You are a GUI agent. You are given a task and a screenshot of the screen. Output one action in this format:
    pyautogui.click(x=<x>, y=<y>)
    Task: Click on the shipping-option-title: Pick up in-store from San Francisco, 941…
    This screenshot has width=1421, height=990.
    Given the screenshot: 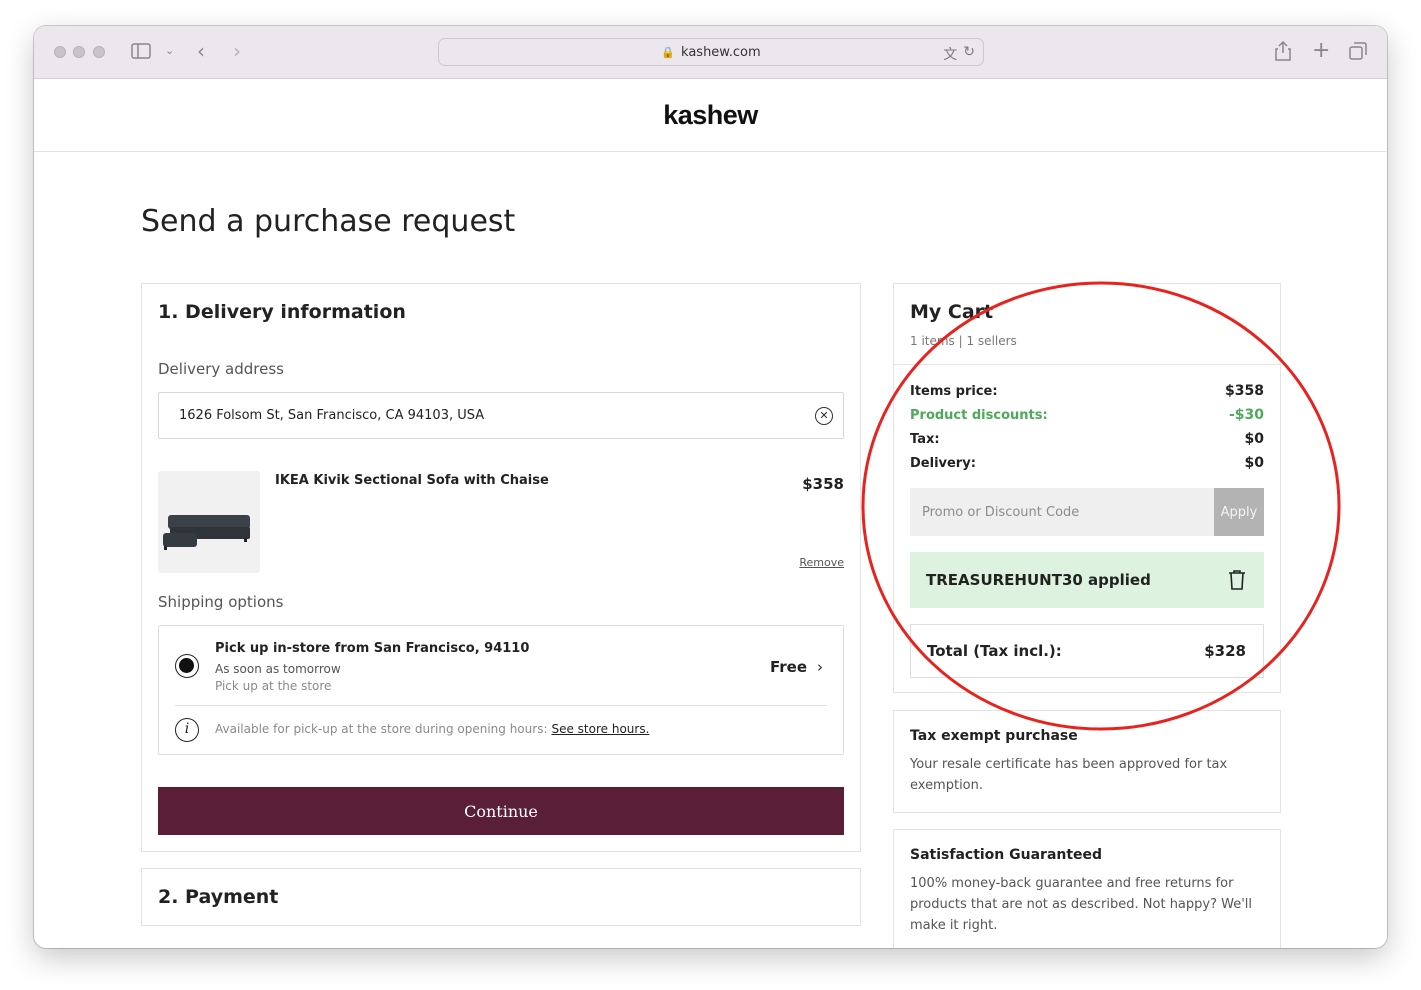 What is the action you would take?
    pyautogui.click(x=372, y=648)
    